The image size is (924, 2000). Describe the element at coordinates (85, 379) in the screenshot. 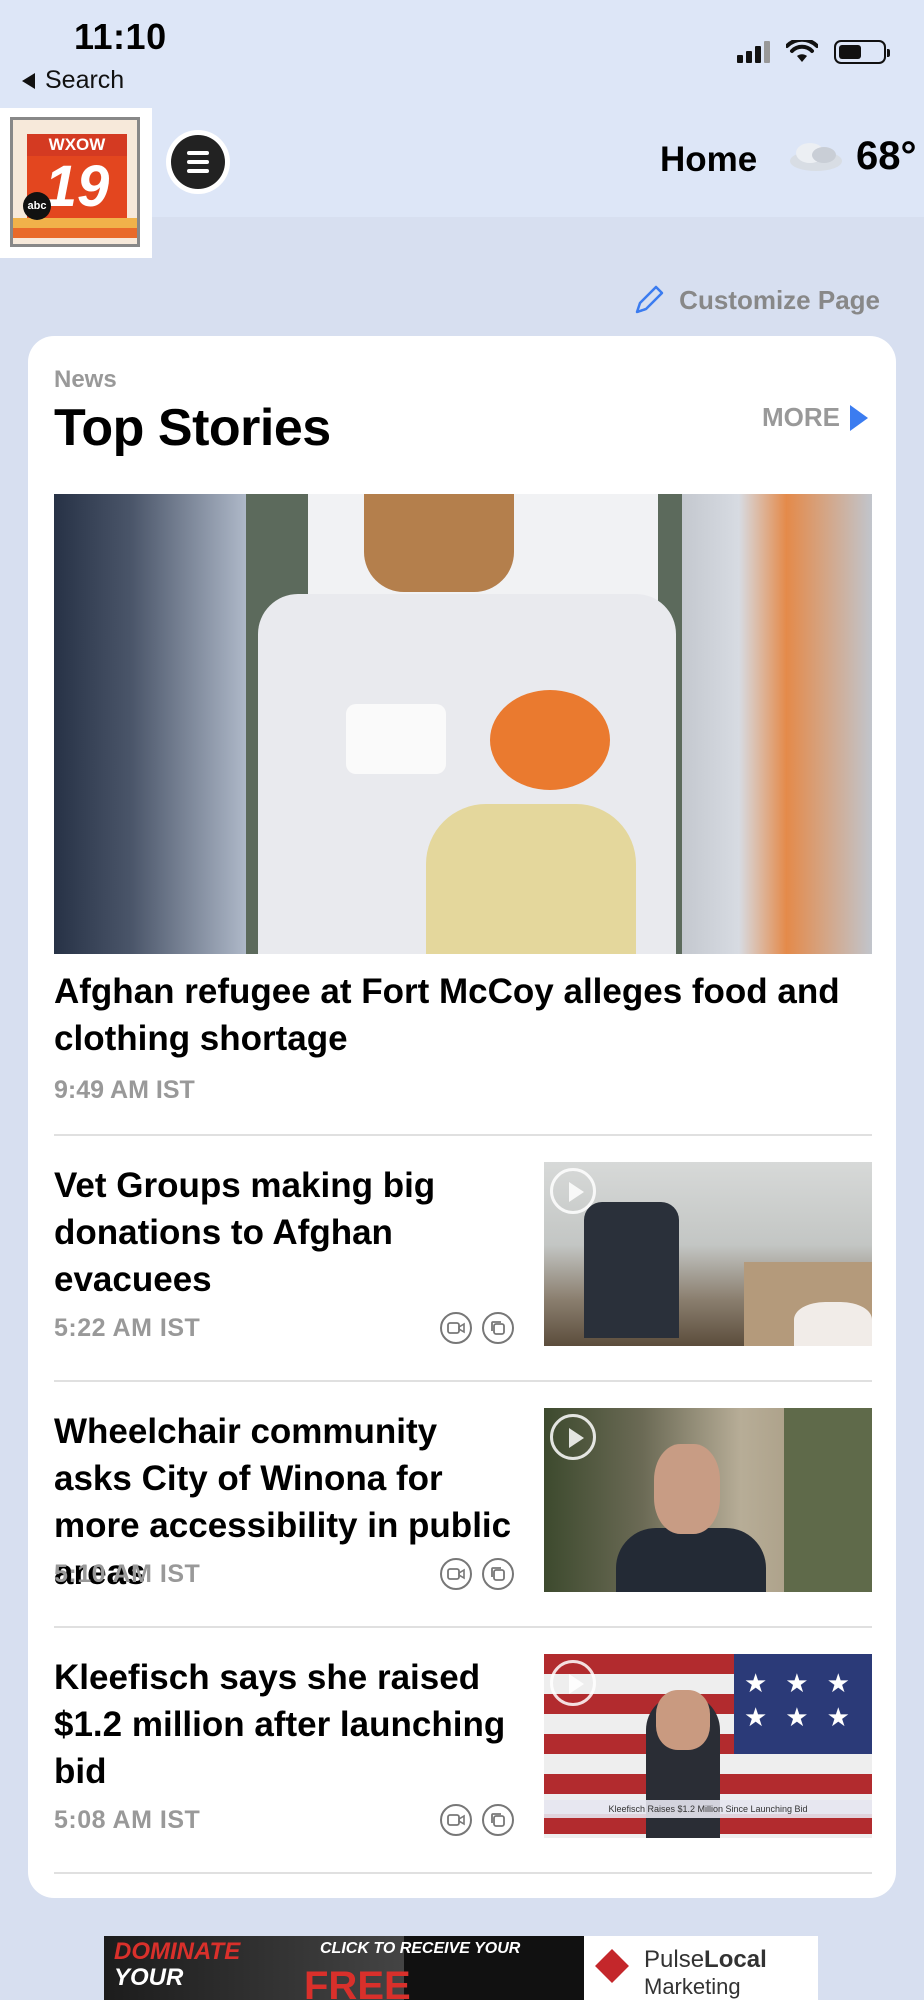

I see `section-label: News` at that location.